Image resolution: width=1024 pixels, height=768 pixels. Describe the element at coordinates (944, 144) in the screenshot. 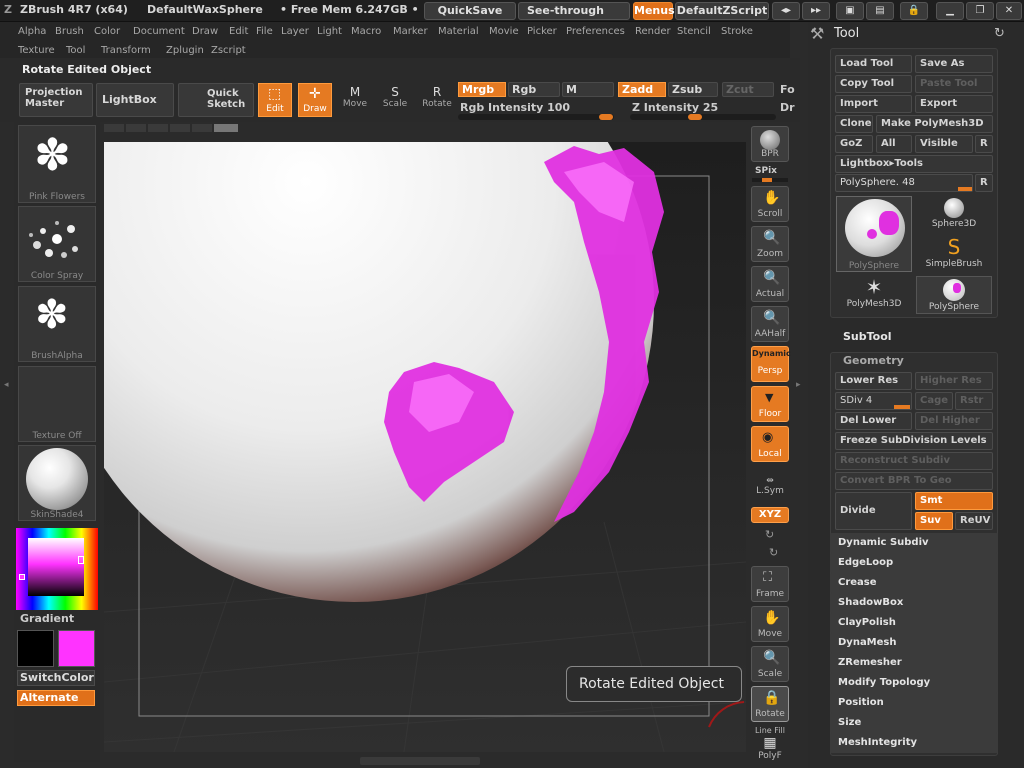

I see `visible-button: Visible` at that location.